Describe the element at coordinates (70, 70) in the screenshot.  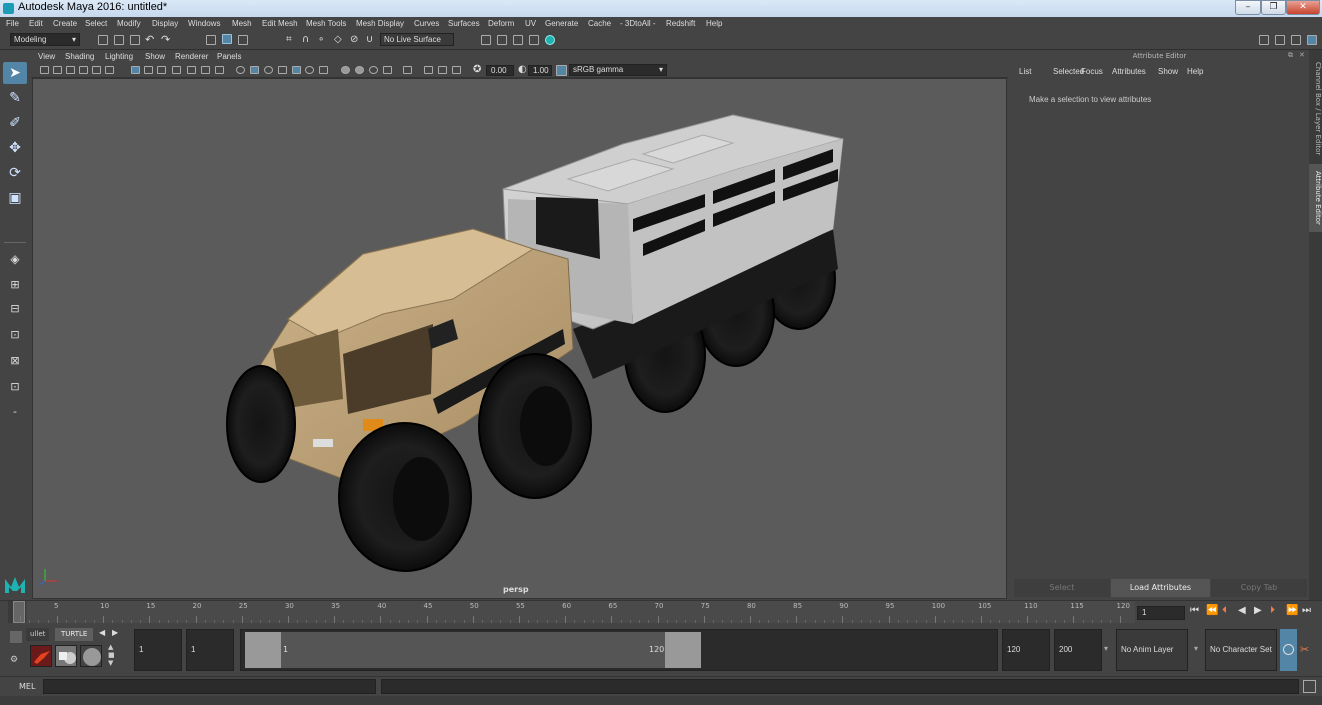
I see `bookmark-icon` at that location.